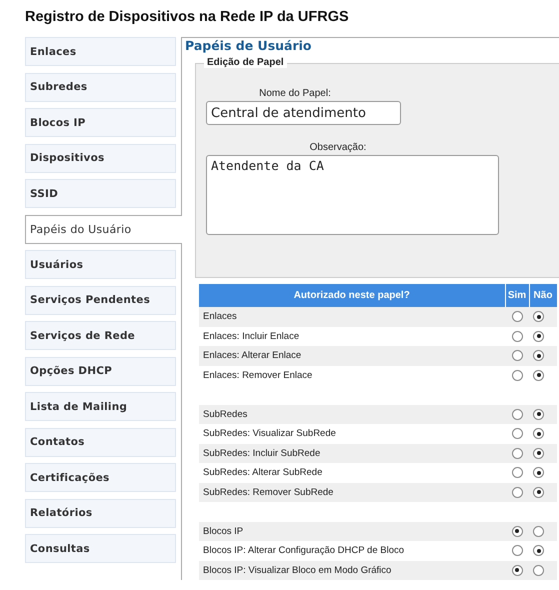 This screenshot has height=590, width=559. What do you see at coordinates (338, 147) in the screenshot?
I see `field-label: Observação:` at bounding box center [338, 147].